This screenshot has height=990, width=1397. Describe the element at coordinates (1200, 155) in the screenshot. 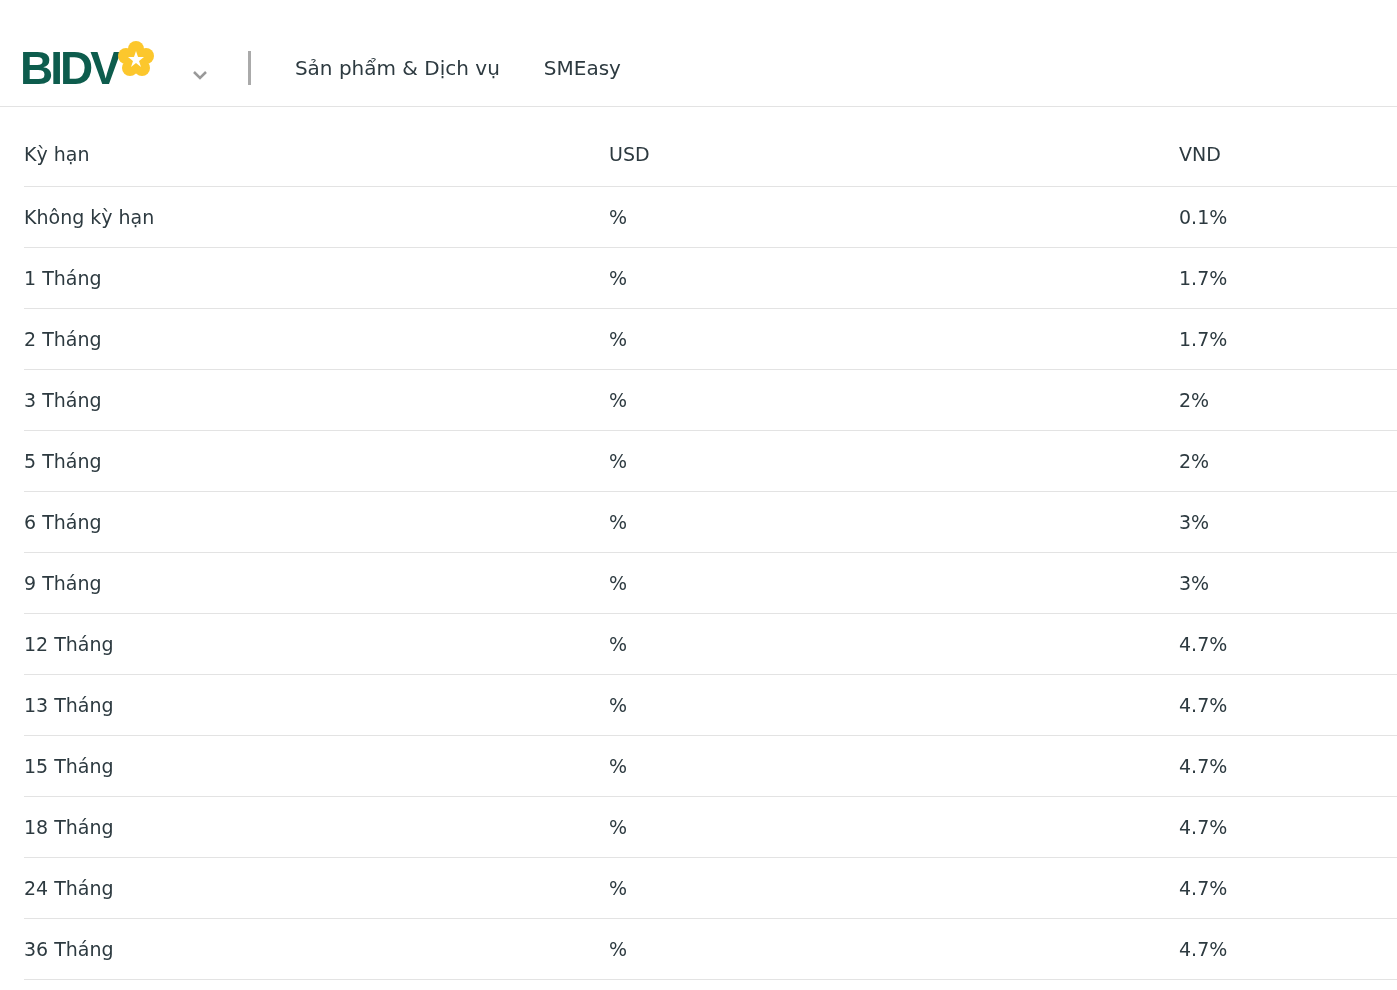

I see `column-header: VND` at that location.